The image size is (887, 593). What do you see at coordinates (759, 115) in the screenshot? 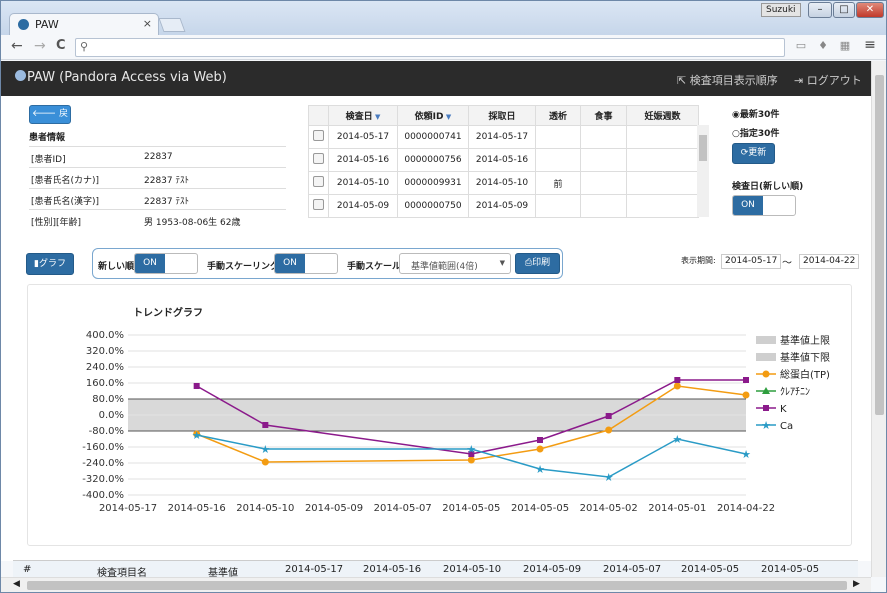
I see `radio-latest-label: 最新30件` at bounding box center [759, 115].